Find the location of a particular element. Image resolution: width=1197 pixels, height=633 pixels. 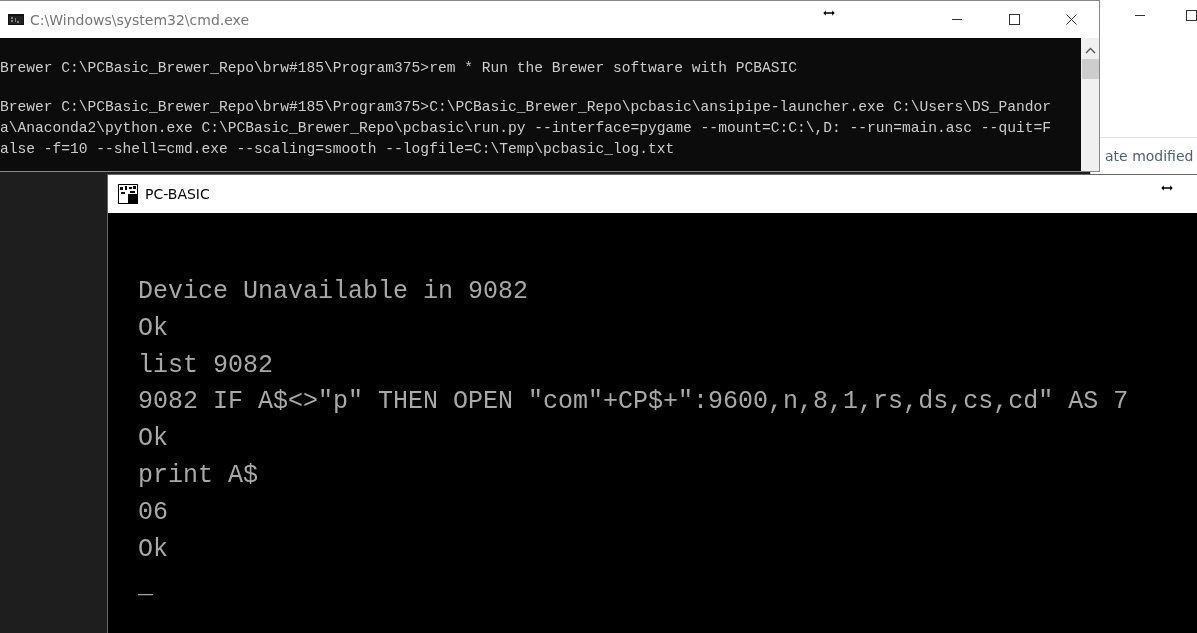

console-line: Brewer C:\PCBasic_Brewer_Repo\brw#185\Program375>rem * Run the Brewer software with PCBASIC is located at coordinates (399, 68).